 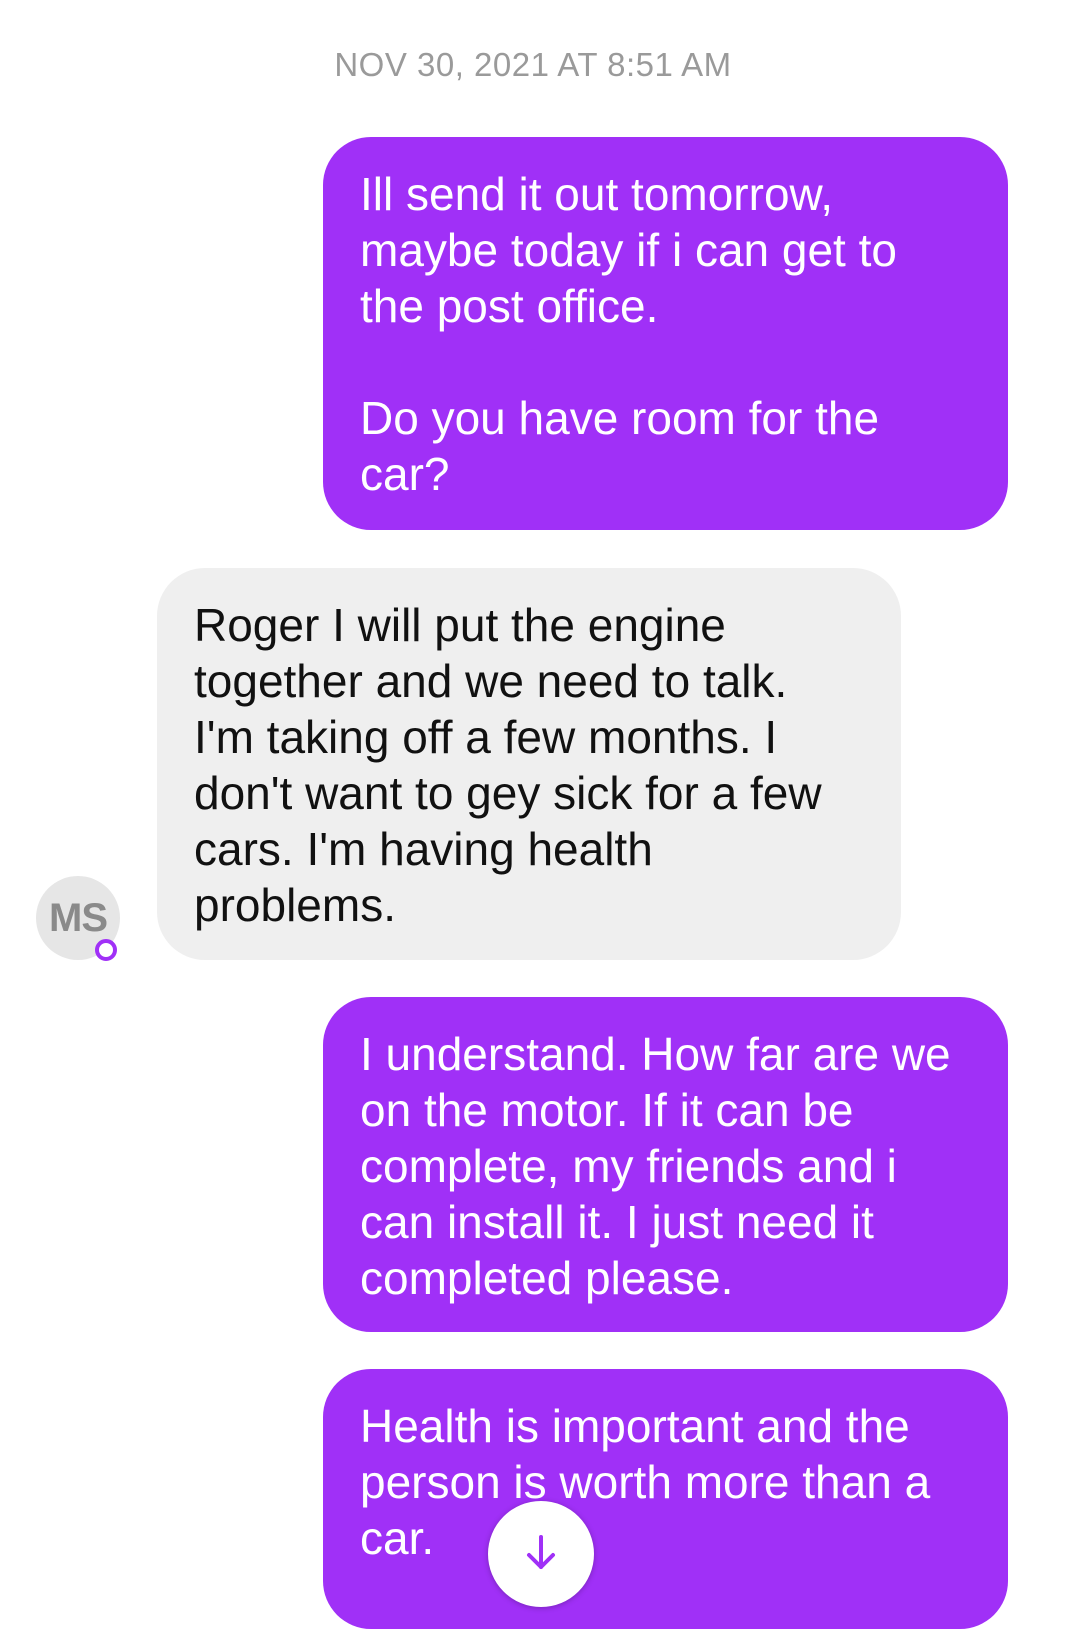 What do you see at coordinates (106, 950) in the screenshot?
I see `presence-ring-icon` at bounding box center [106, 950].